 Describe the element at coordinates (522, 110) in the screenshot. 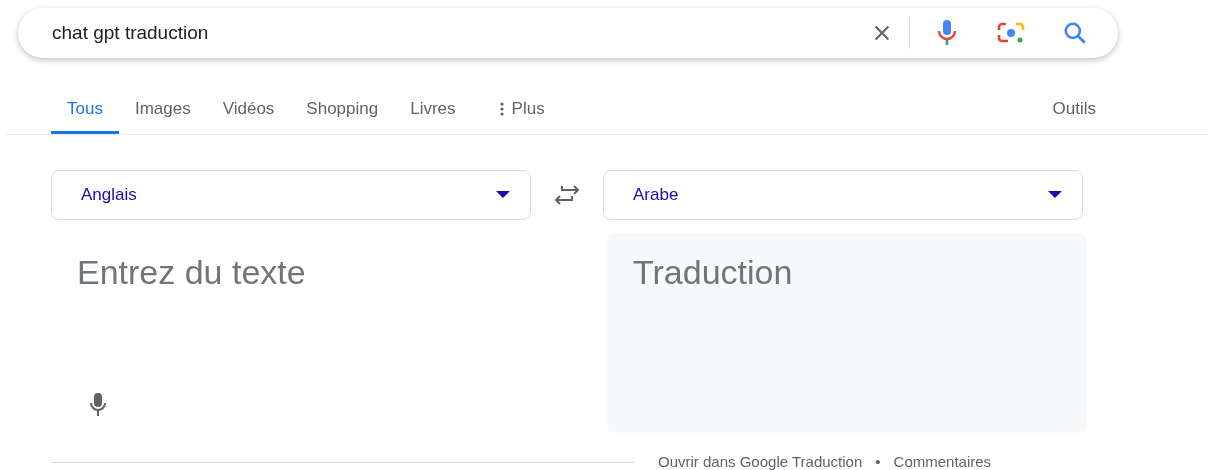

I see `more-tab: Plus` at that location.